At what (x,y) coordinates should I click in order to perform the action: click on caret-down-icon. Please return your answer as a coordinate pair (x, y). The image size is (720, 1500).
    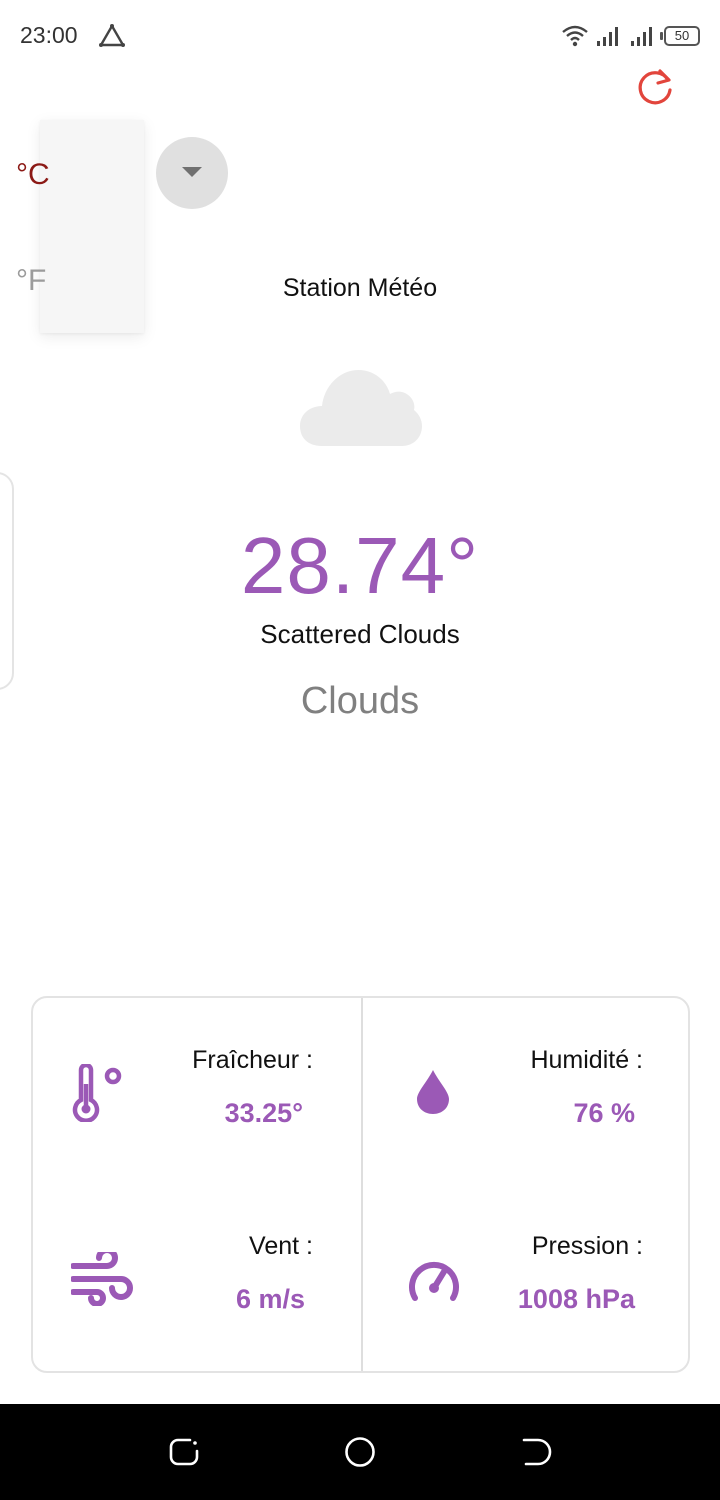
    Looking at the image, I should click on (192, 172).